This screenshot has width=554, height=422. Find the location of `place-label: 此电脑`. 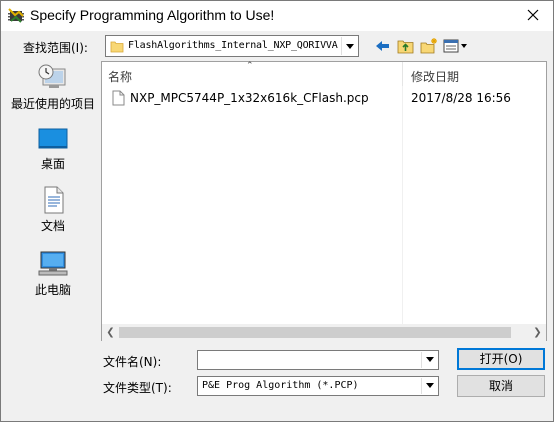

place-label: 此电脑 is located at coordinates (52, 290).